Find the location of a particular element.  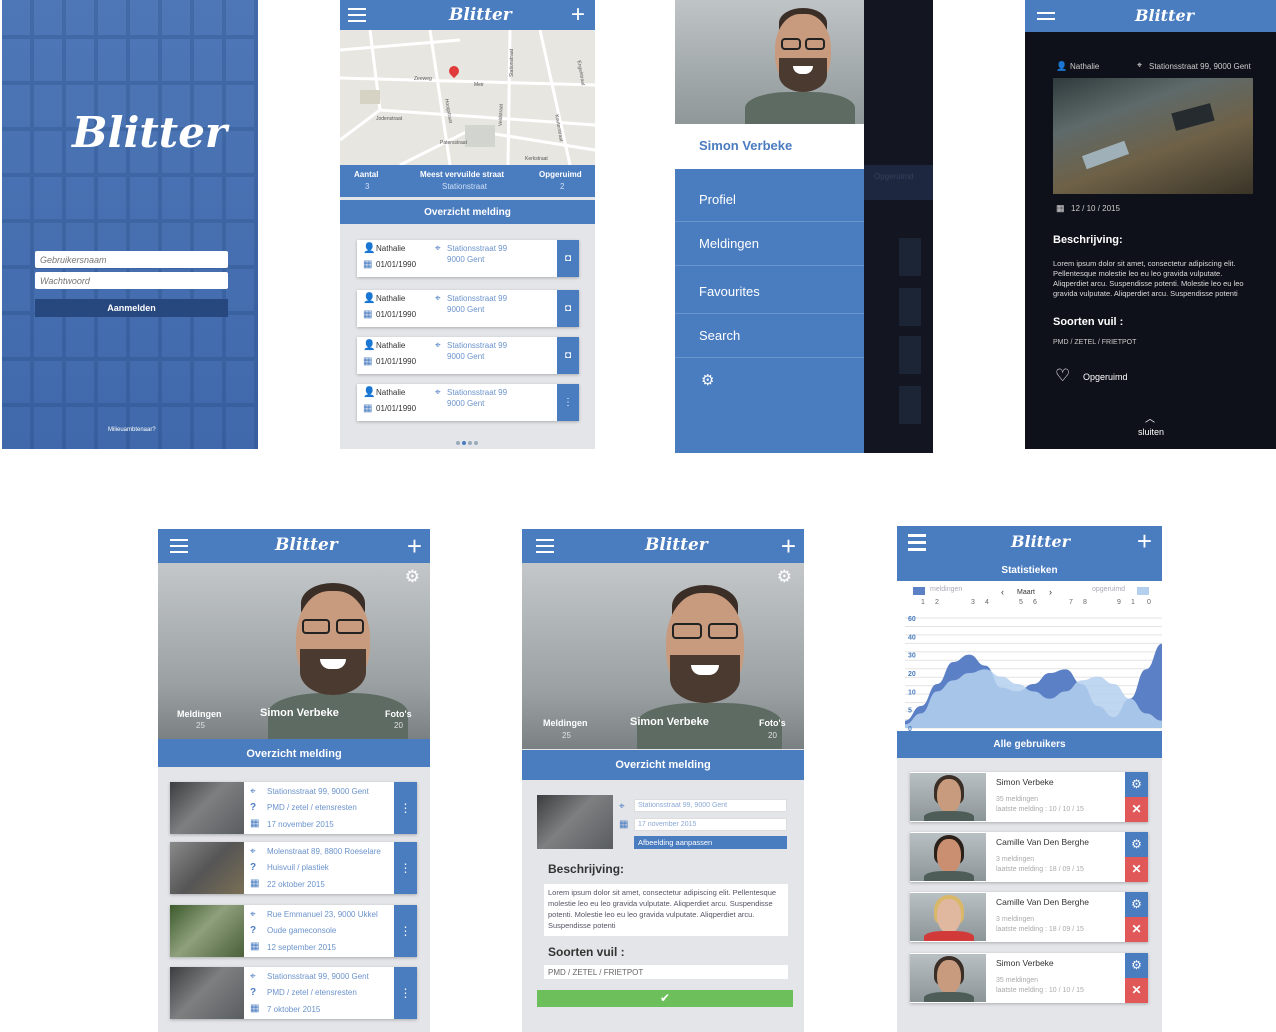

login-screen: Blitter Aanmelden Milieuambtenaar? is located at coordinates (130, 224).